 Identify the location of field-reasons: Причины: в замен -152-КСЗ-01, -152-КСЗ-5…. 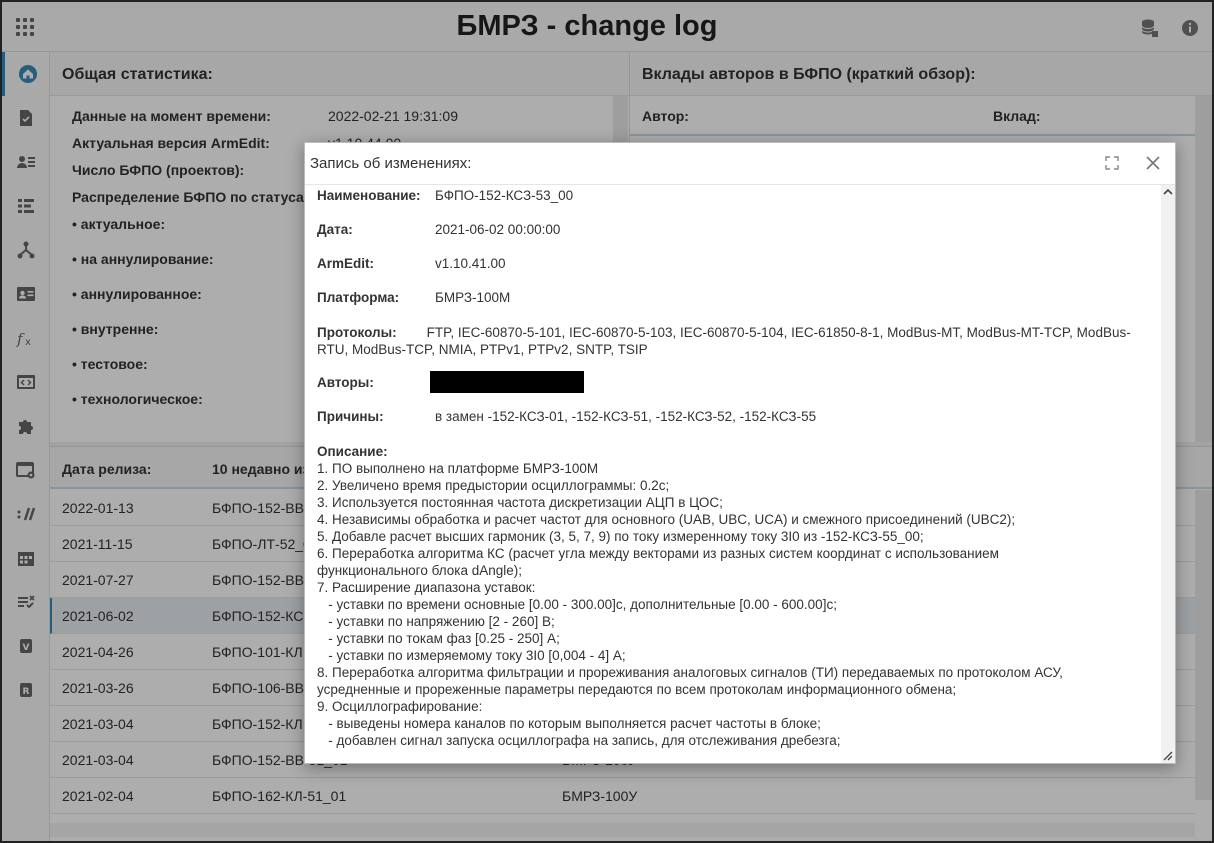
(566, 416).